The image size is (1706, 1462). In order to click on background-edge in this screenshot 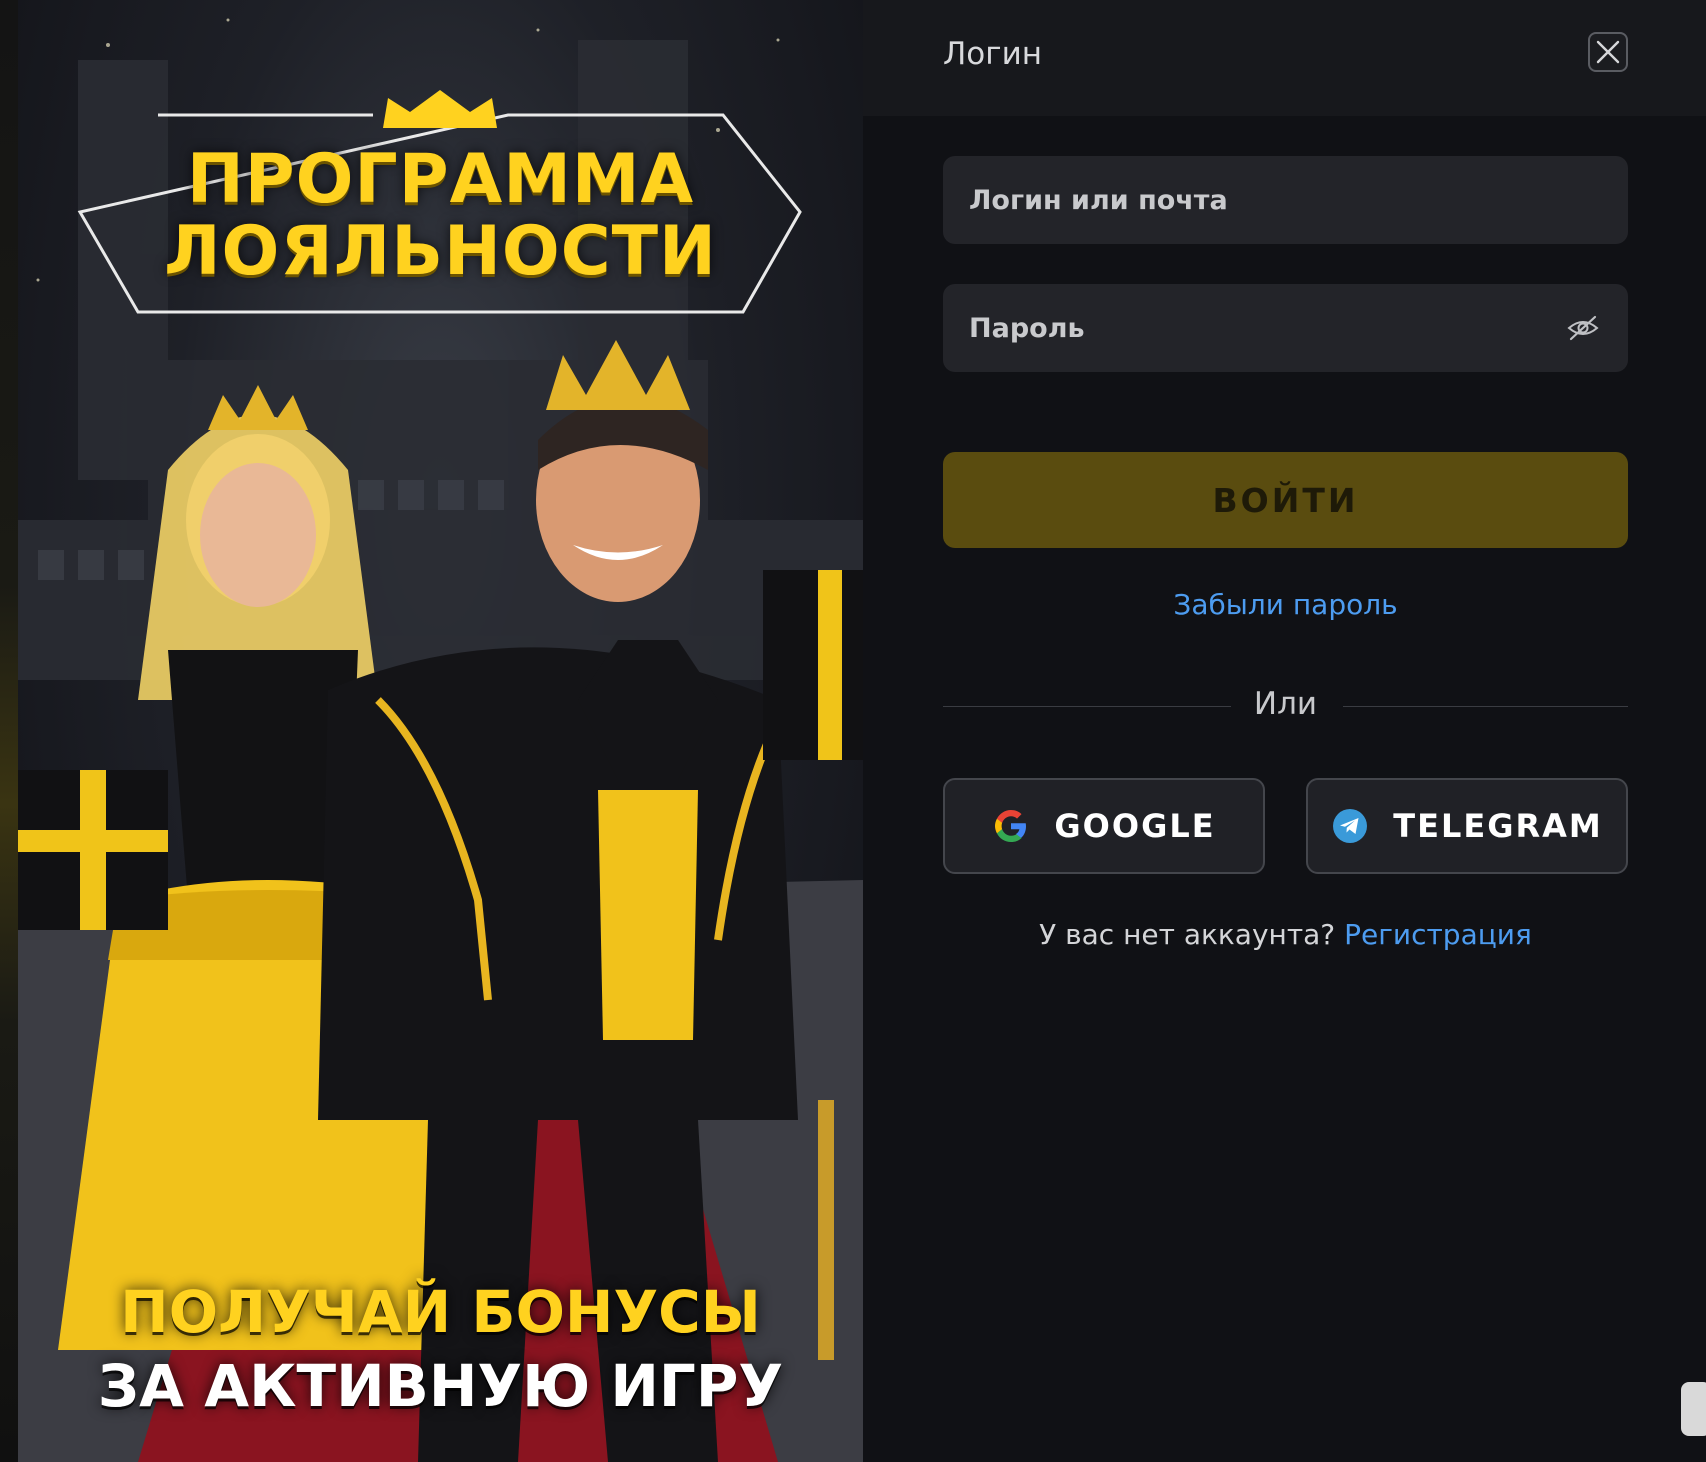, I will do `click(9, 731)`.